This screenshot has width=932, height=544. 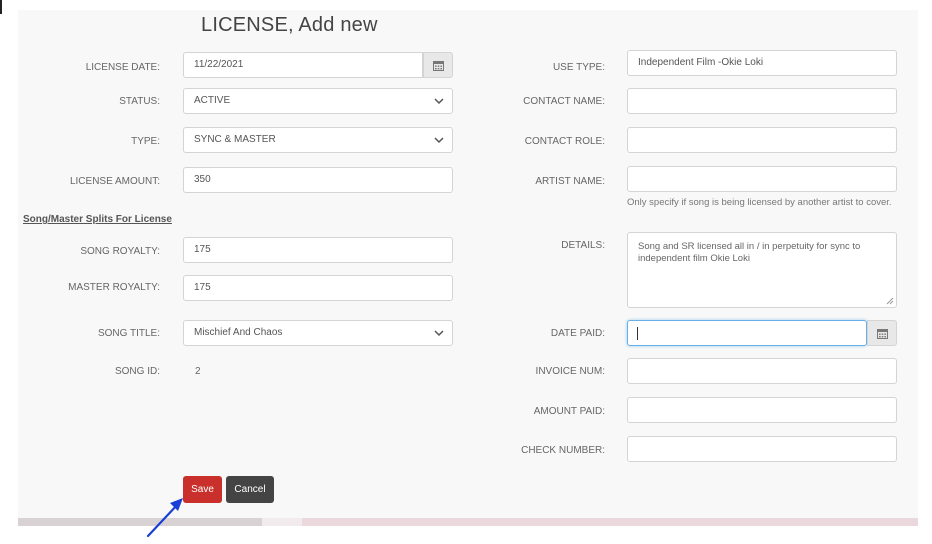 What do you see at coordinates (318, 140) in the screenshot?
I see `type-select: SYNC & MASTER` at bounding box center [318, 140].